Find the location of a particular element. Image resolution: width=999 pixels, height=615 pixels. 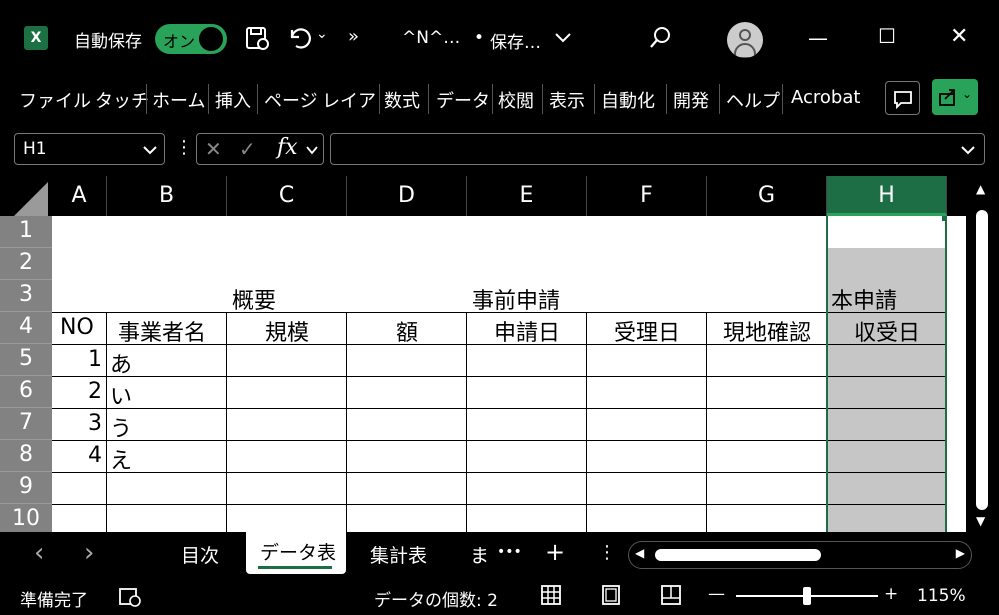

cell-a5: 1 is located at coordinates (77, 359).